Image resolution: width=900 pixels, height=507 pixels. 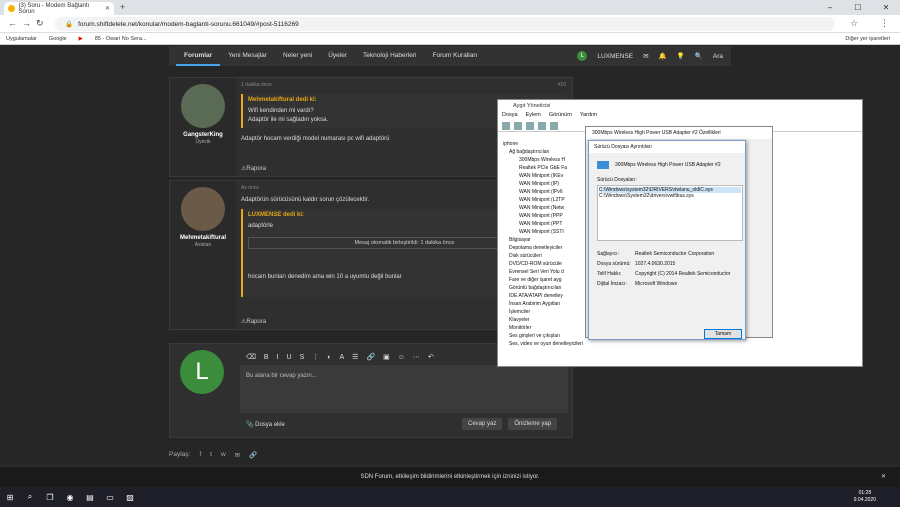 What do you see at coordinates (253, 455) in the screenshot?
I see `link-share-icon: 🔗` at bounding box center [253, 455].